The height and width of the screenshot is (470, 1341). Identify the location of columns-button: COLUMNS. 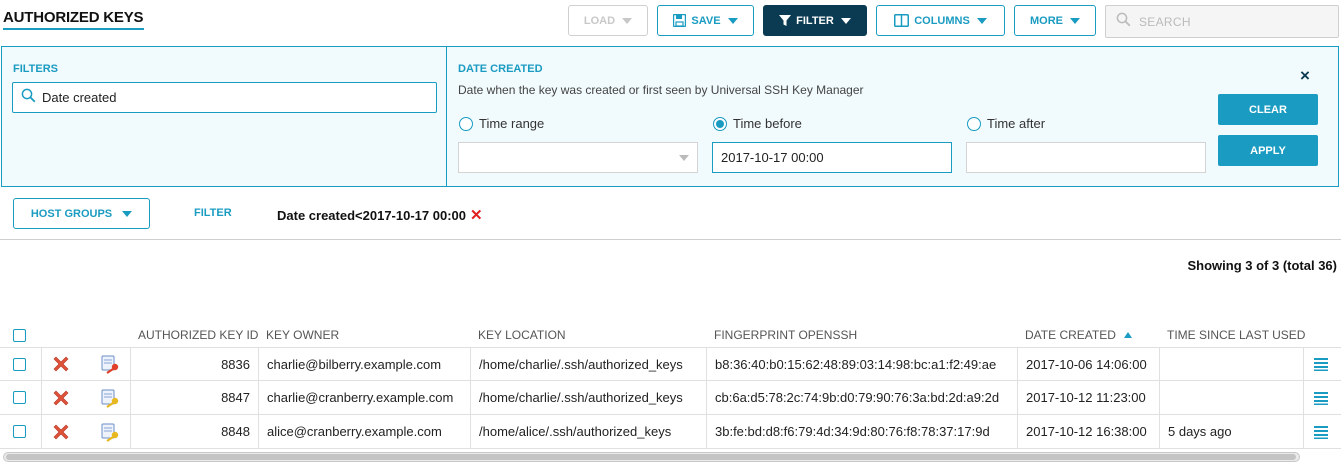
(940, 20).